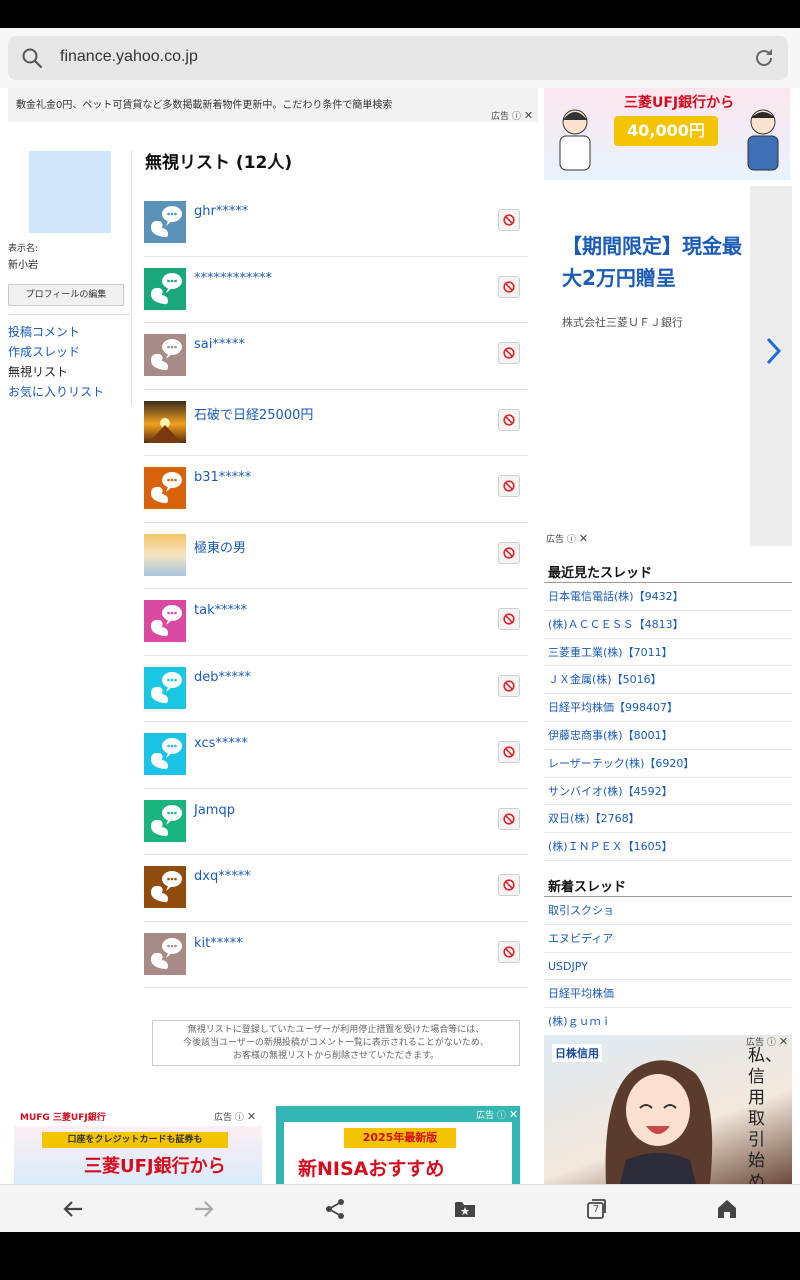 Image resolution: width=800 pixels, height=1280 pixels. I want to click on thread-link: (株)ｇｕｍｉ, so click(668, 1022).